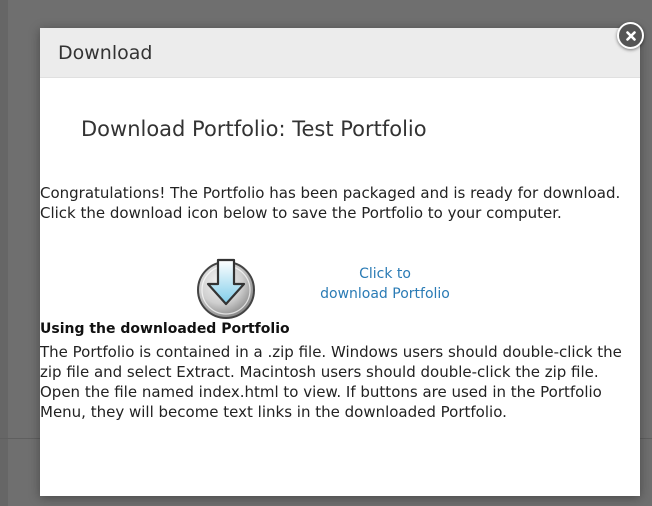 This screenshot has height=506, width=652. I want to click on download-link-line1: Click to, so click(385, 274).